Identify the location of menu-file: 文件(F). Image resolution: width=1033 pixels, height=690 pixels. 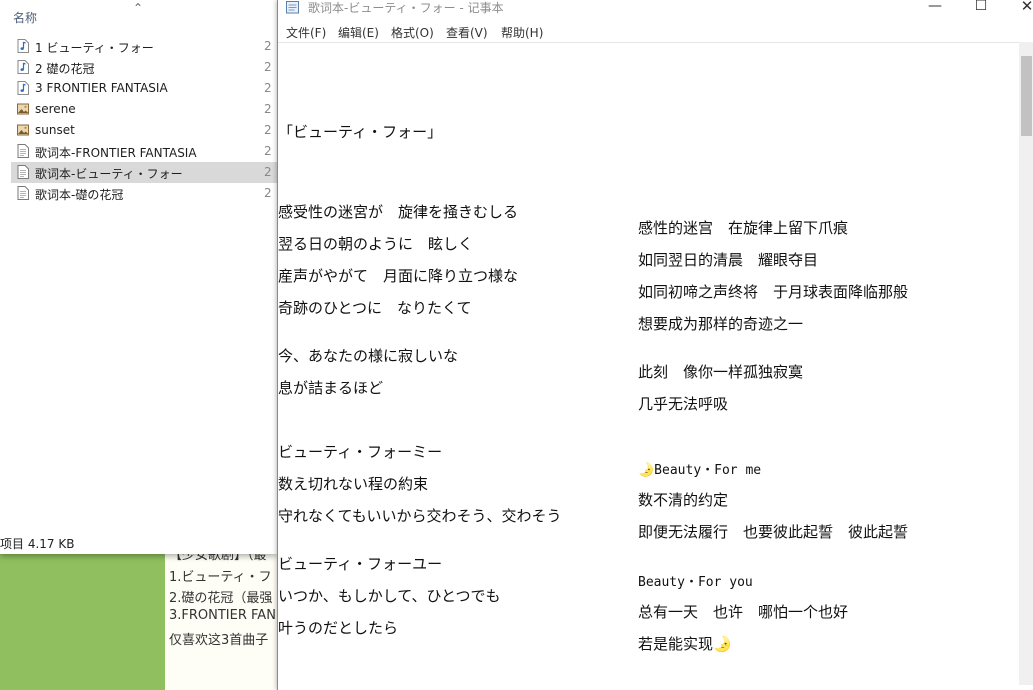
(306, 32).